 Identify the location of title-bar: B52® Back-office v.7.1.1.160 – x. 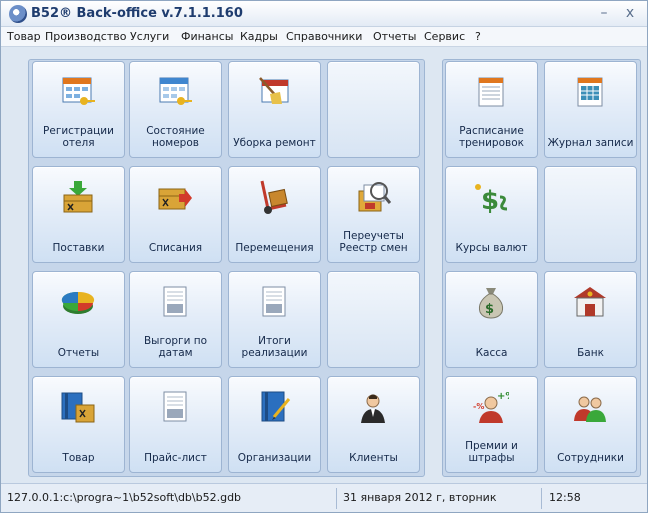
(324, 14).